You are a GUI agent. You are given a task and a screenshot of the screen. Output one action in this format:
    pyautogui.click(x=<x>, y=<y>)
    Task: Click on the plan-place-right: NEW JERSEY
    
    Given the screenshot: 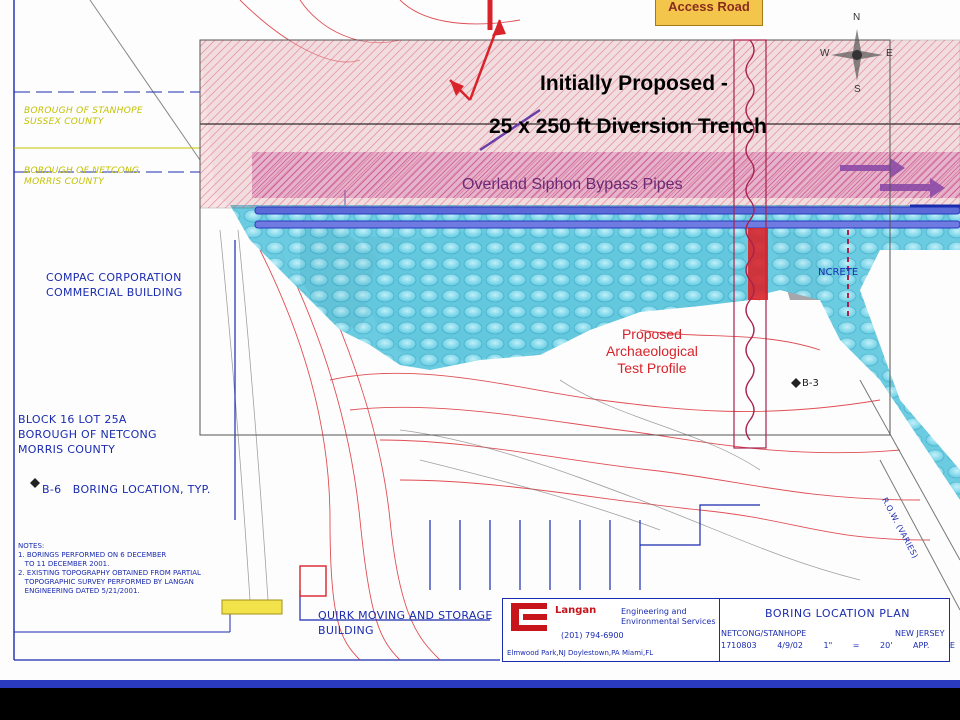 What is the action you would take?
    pyautogui.click(x=920, y=633)
    